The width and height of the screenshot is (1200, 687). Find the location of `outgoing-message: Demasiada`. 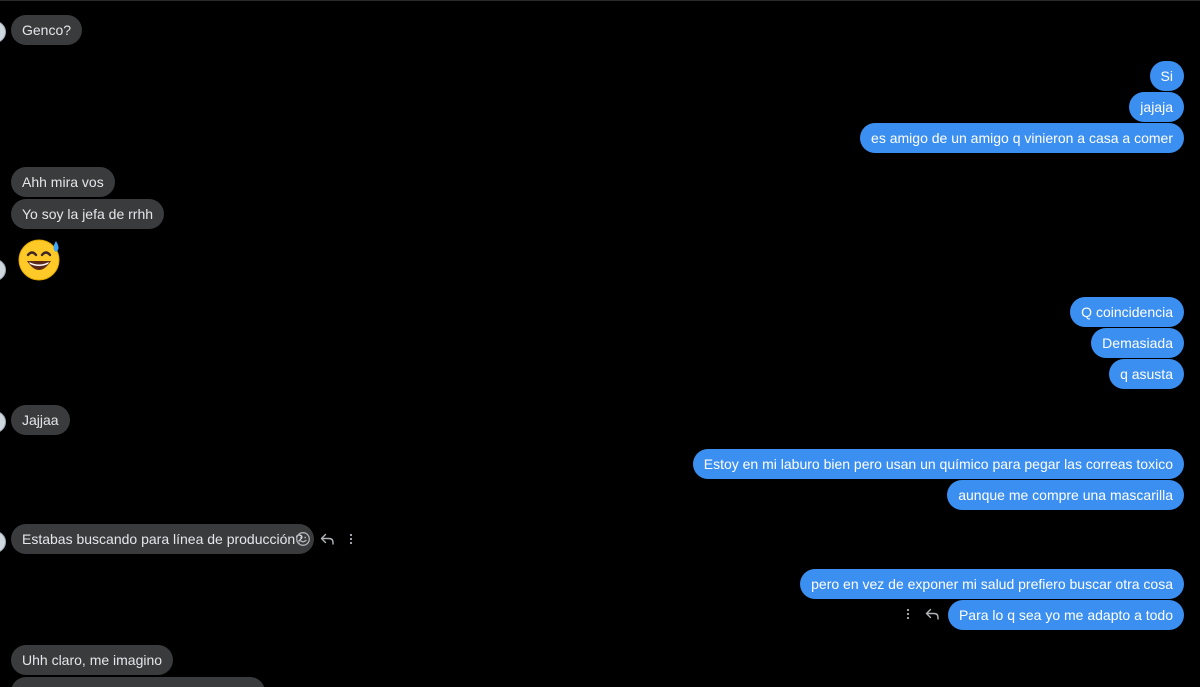

outgoing-message: Demasiada is located at coordinates (1137, 343).